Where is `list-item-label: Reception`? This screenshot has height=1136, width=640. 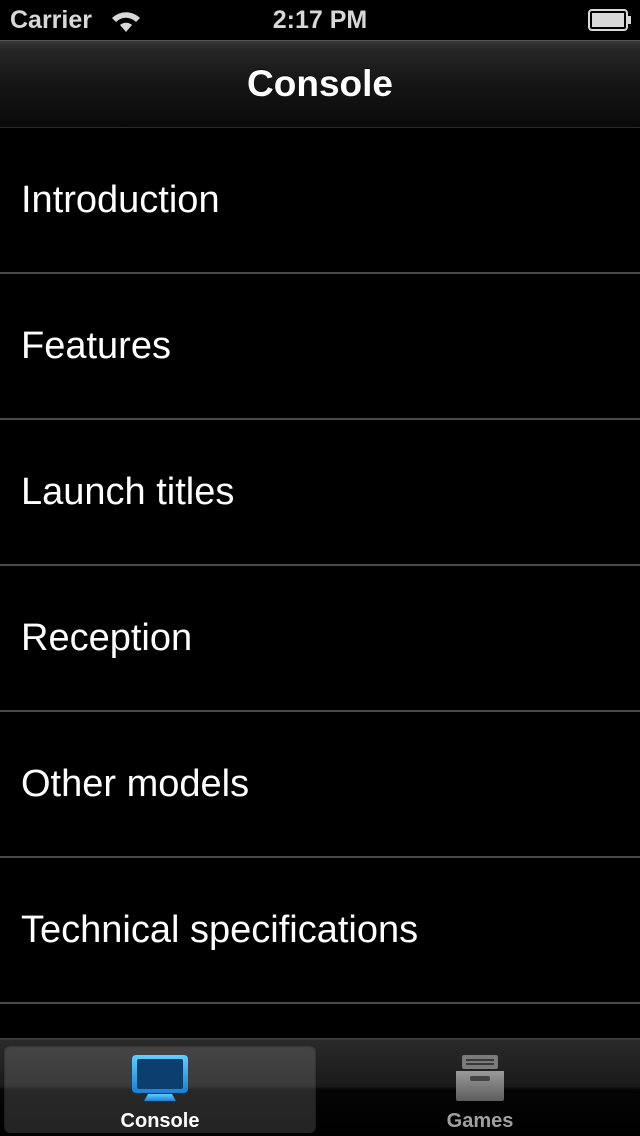
list-item-label: Reception is located at coordinates (107, 638).